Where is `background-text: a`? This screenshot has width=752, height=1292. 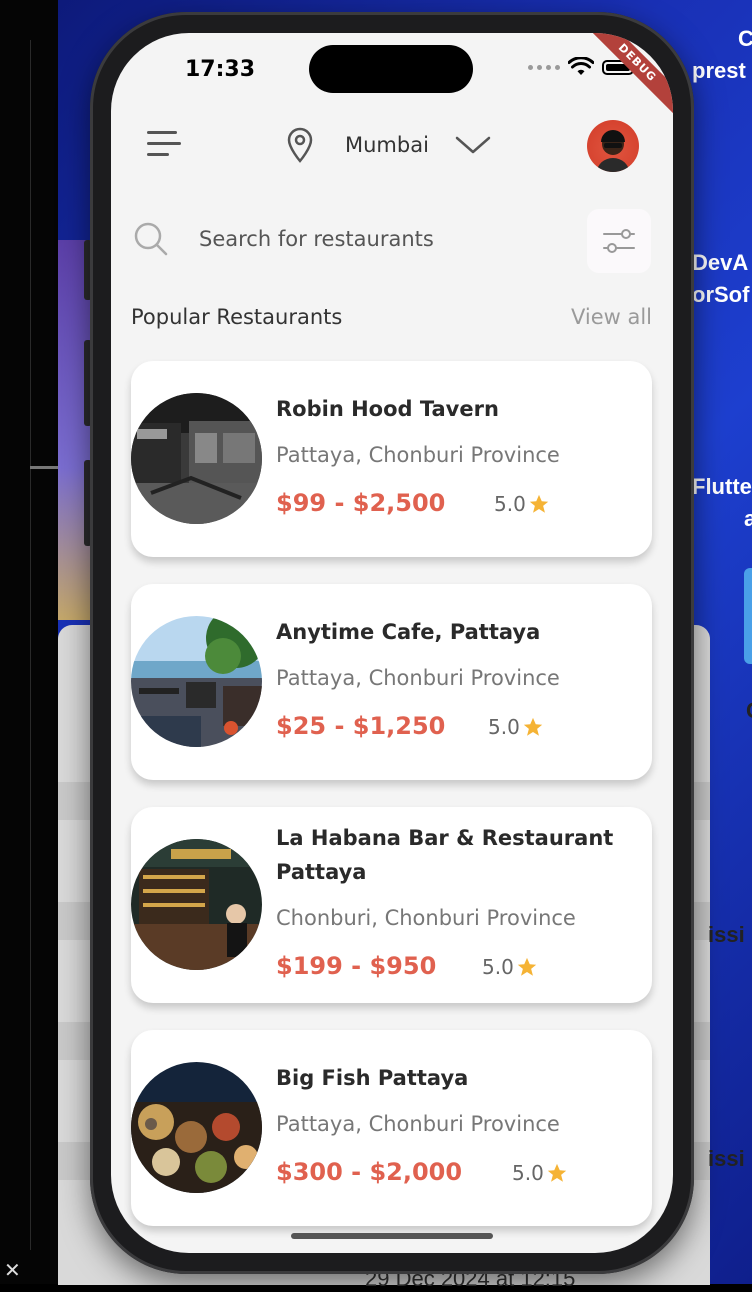
background-text: a is located at coordinates (748, 518).